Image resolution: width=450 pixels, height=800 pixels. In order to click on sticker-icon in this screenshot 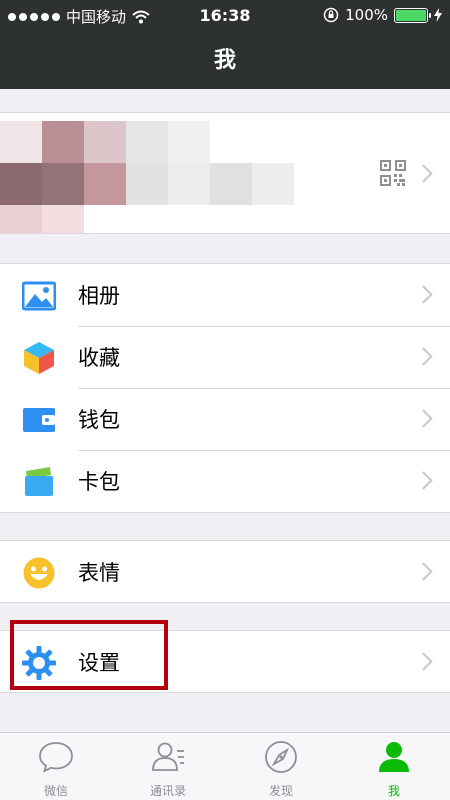, I will do `click(39, 573)`.